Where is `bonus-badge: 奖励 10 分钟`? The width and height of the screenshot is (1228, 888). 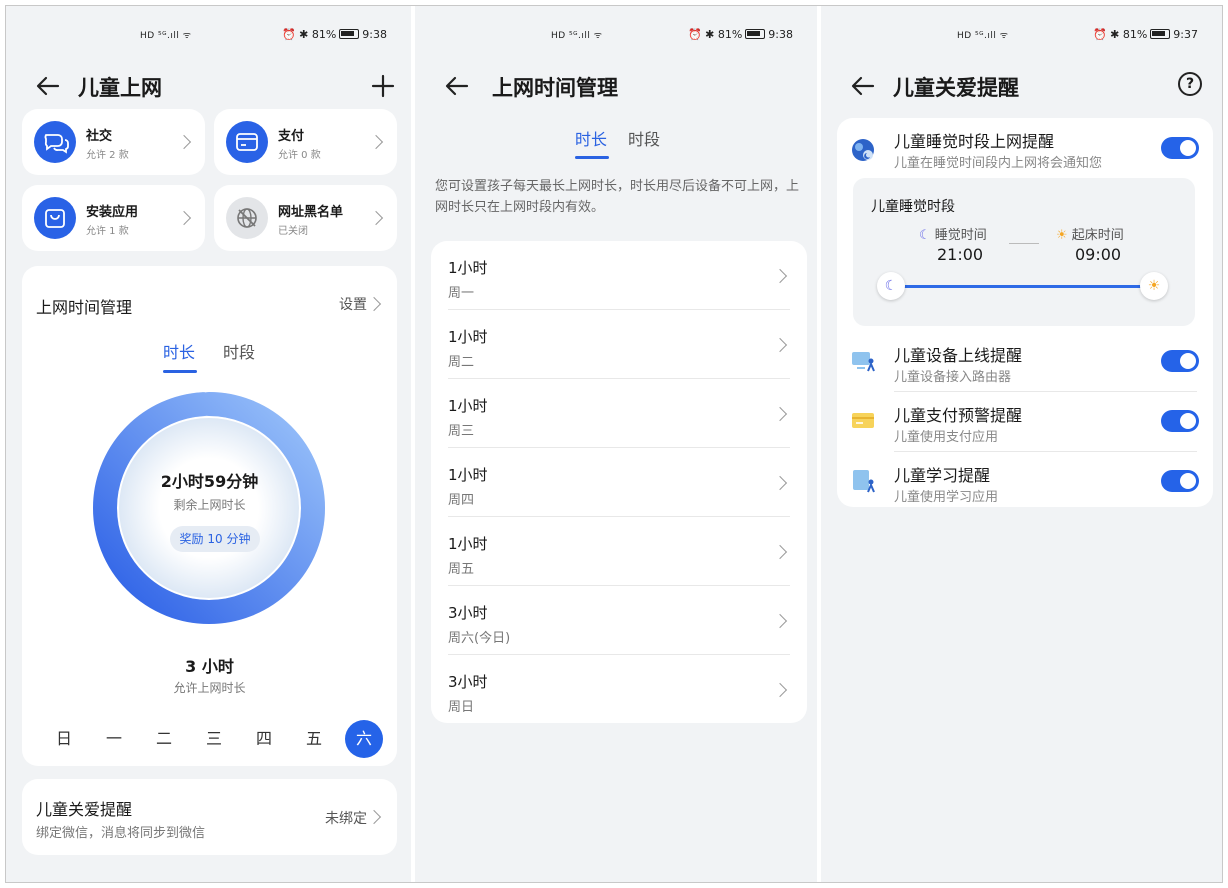
bonus-badge: 奖励 10 分钟 is located at coordinates (215, 539).